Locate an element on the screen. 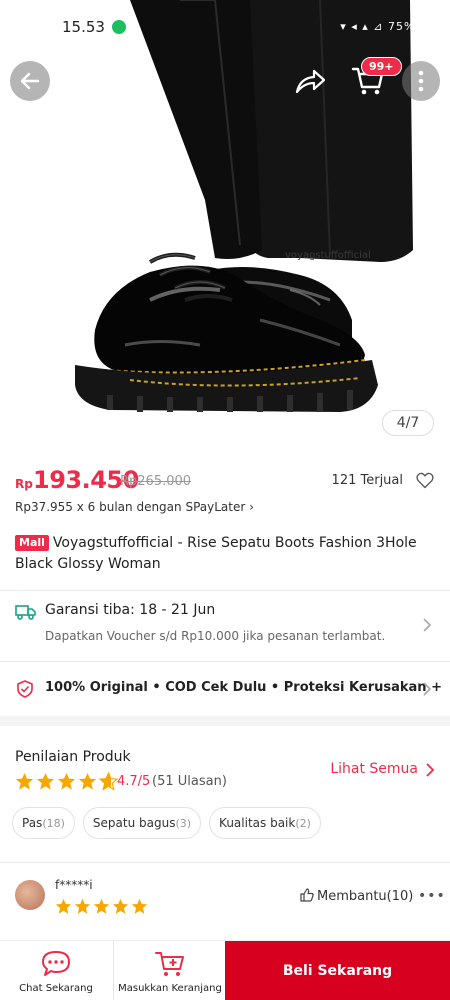  chip-count: (2) is located at coordinates (303, 823).